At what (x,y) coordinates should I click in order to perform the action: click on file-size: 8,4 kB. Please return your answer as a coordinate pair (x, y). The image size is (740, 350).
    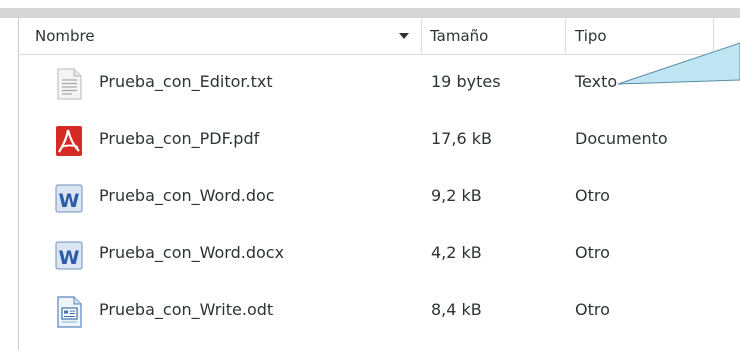
    Looking at the image, I should click on (456, 309).